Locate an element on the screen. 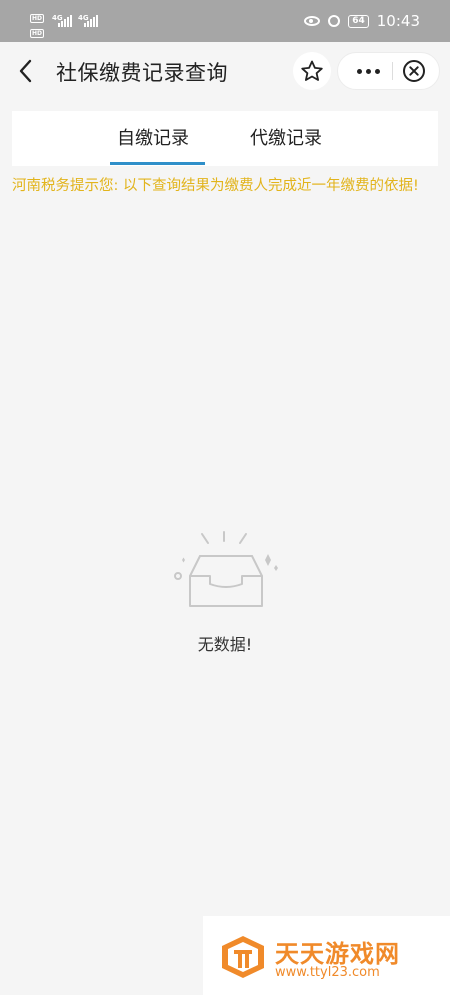 The height and width of the screenshot is (995, 450). empty-box-icon is located at coordinates (226, 569).